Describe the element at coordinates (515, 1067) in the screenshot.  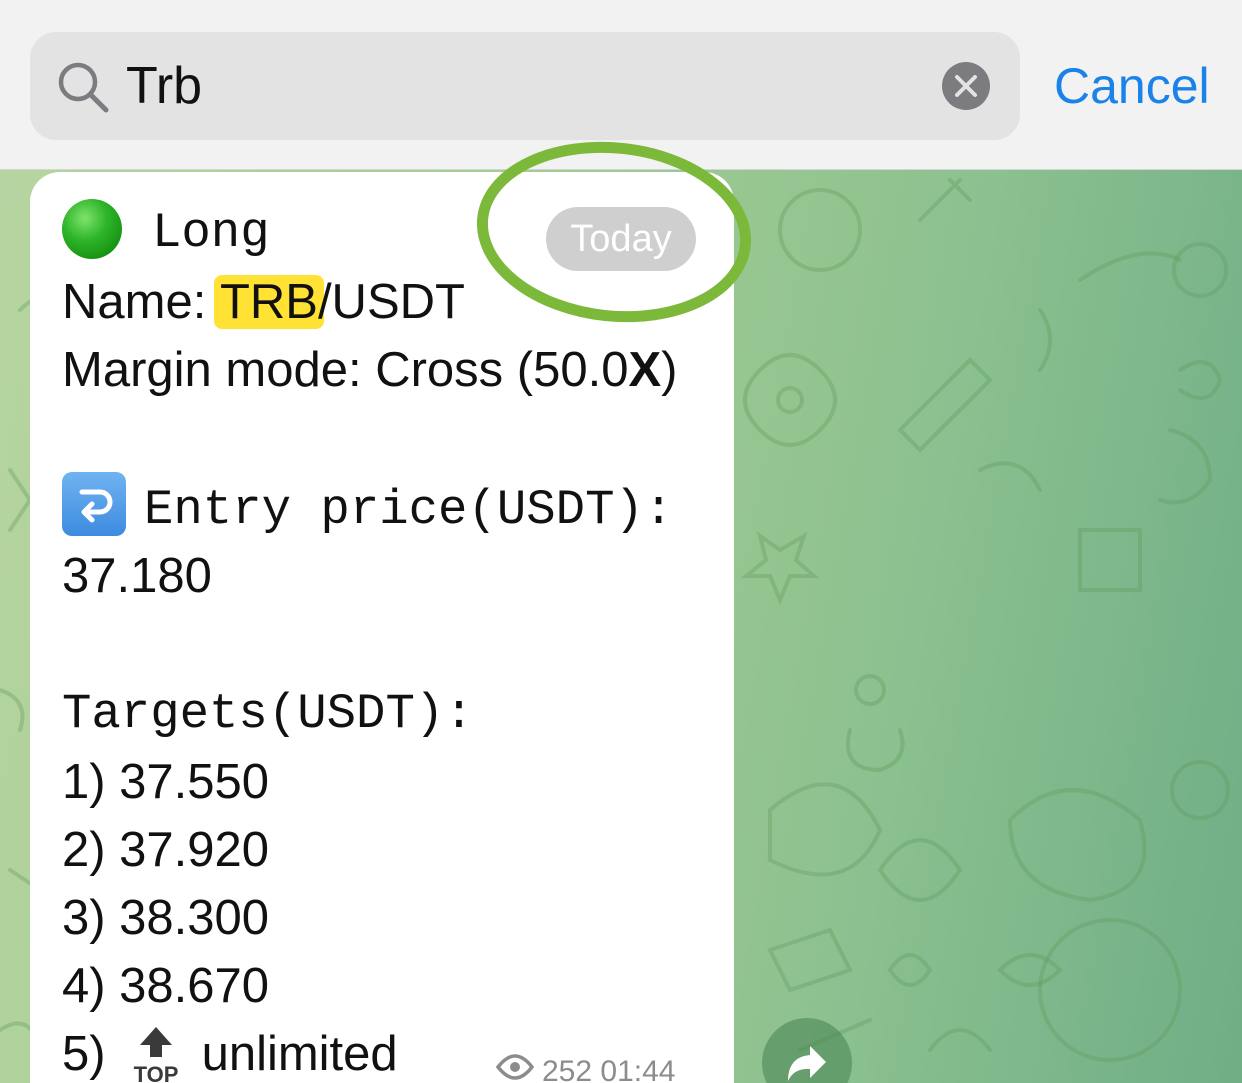
I see `eye-icon` at that location.